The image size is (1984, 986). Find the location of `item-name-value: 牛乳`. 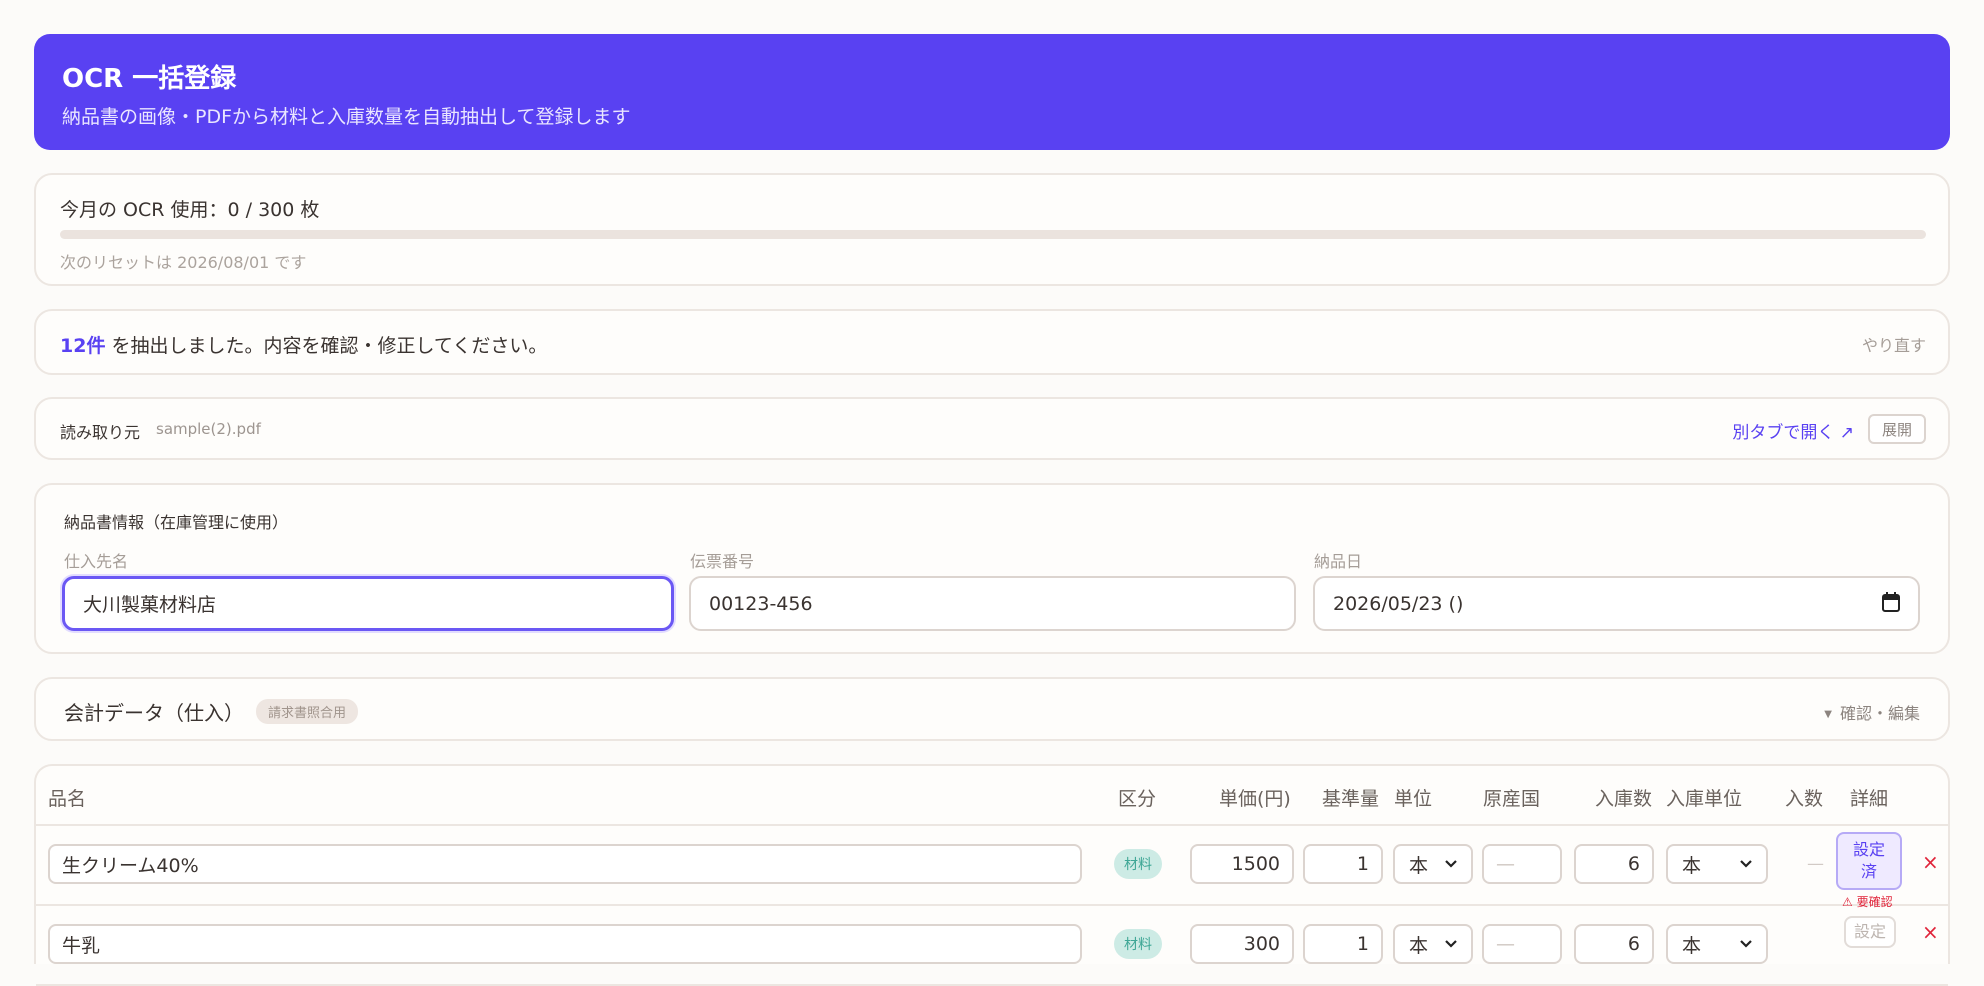

item-name-value: 牛乳 is located at coordinates (81, 945).